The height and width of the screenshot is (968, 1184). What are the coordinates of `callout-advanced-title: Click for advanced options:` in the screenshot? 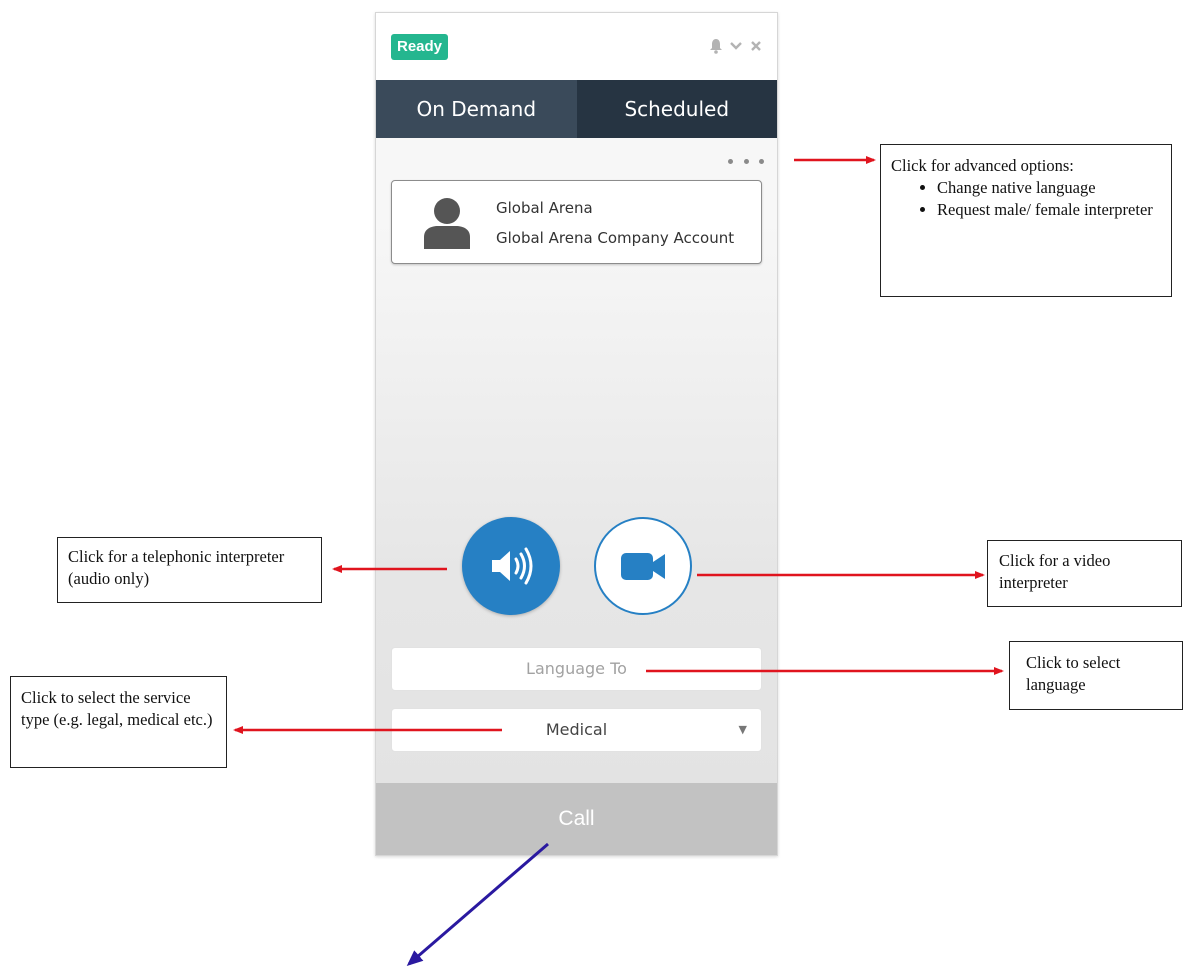 It's located at (982, 165).